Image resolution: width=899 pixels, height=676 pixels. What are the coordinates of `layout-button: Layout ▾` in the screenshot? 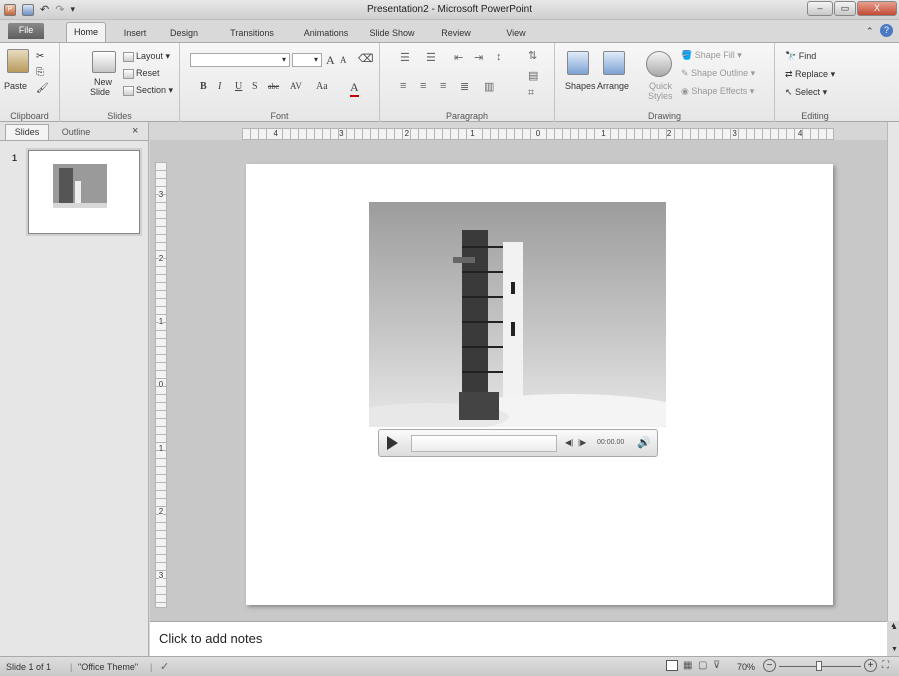 It's located at (146, 56).